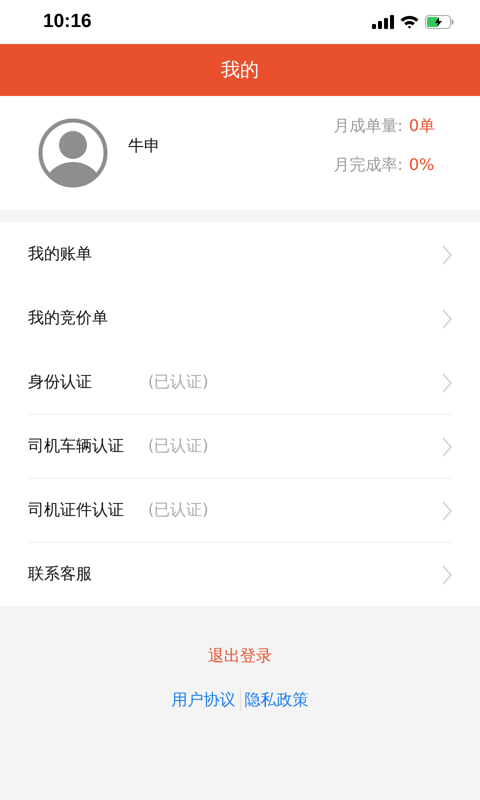 The height and width of the screenshot is (800, 480). Describe the element at coordinates (67, 22) in the screenshot. I see `status-time: 10:16` at that location.